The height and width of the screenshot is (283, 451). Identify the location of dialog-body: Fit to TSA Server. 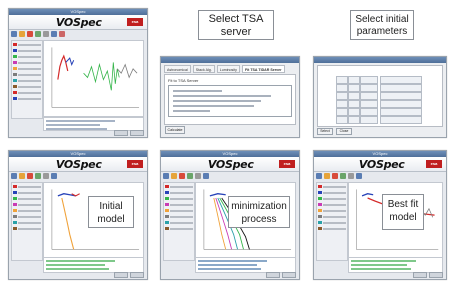
(230, 99).